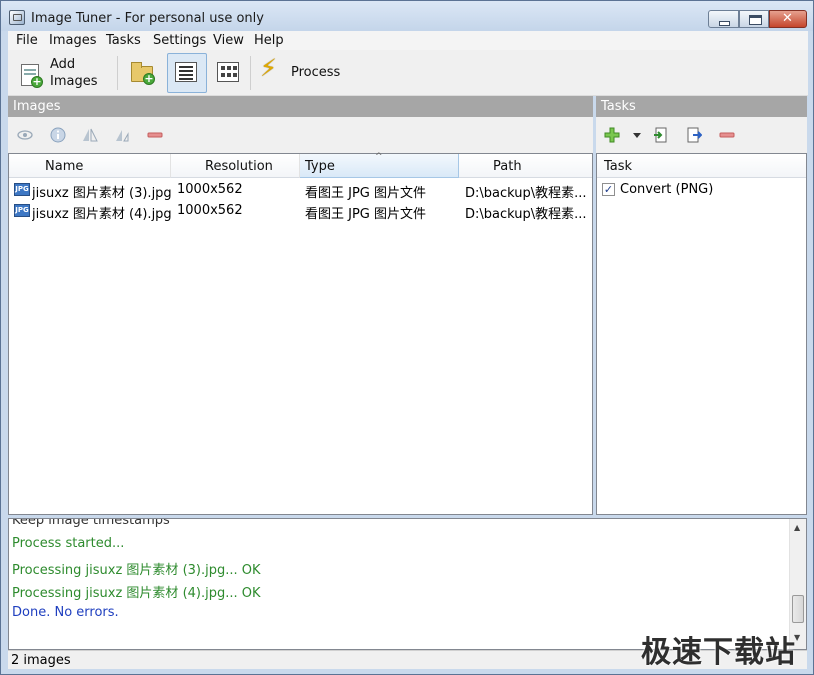 This screenshot has width=814, height=675. Describe the element at coordinates (41, 660) in the screenshot. I see `status-text: 2 images` at that location.